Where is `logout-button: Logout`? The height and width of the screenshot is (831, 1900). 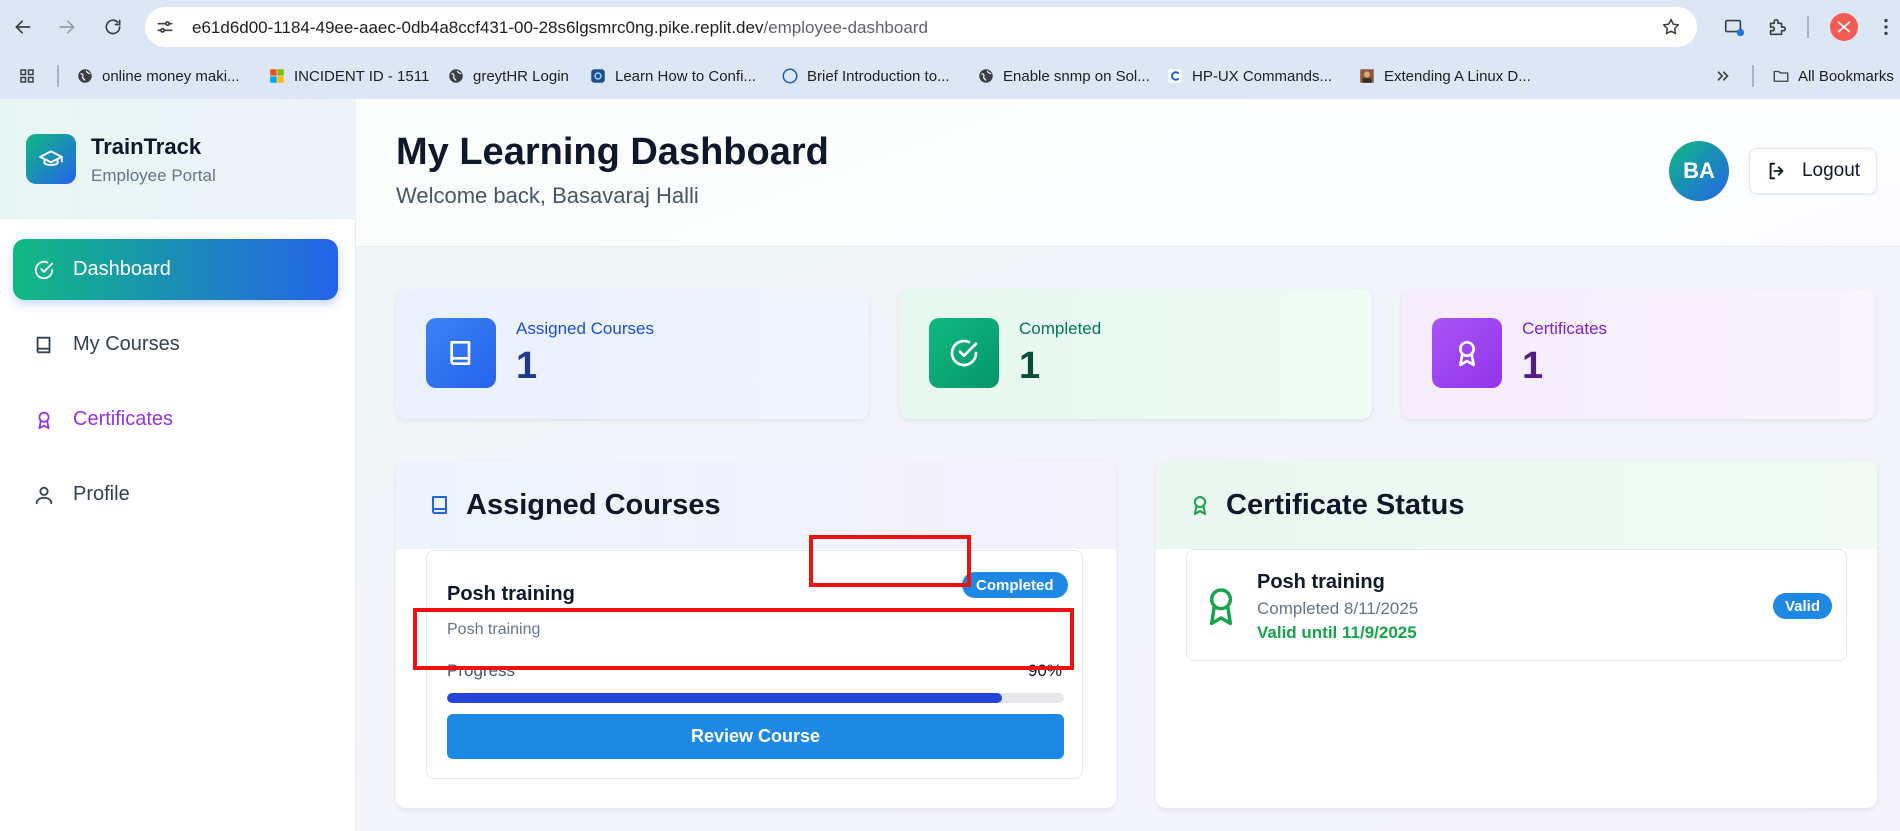 logout-button: Logout is located at coordinates (1813, 171).